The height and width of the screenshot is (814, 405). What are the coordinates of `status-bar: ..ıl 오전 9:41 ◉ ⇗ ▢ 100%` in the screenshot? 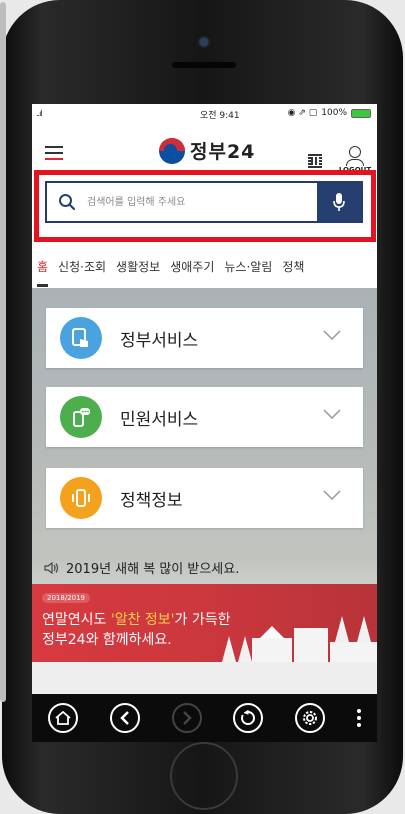 It's located at (204, 114).